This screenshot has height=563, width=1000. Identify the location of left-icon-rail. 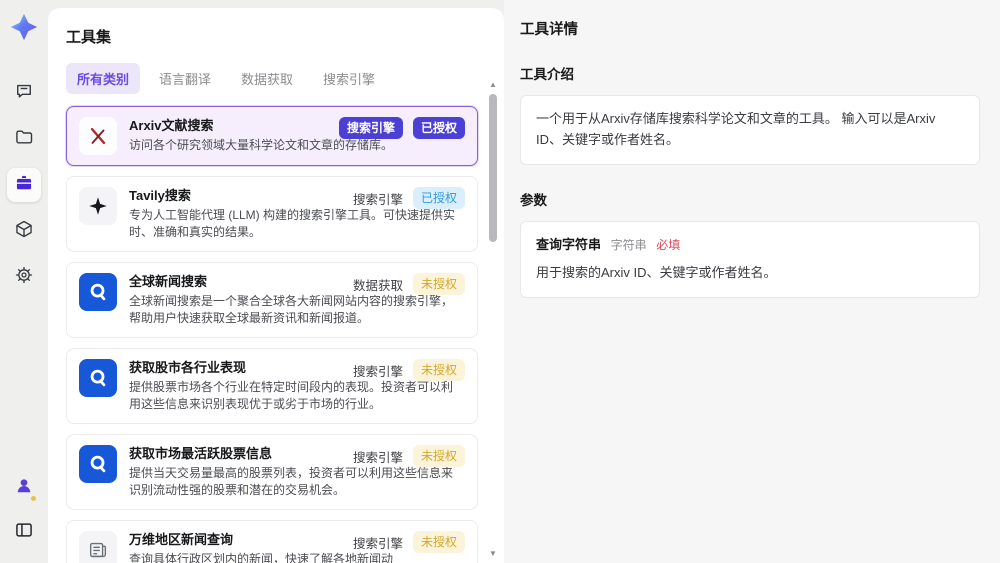
(24, 281).